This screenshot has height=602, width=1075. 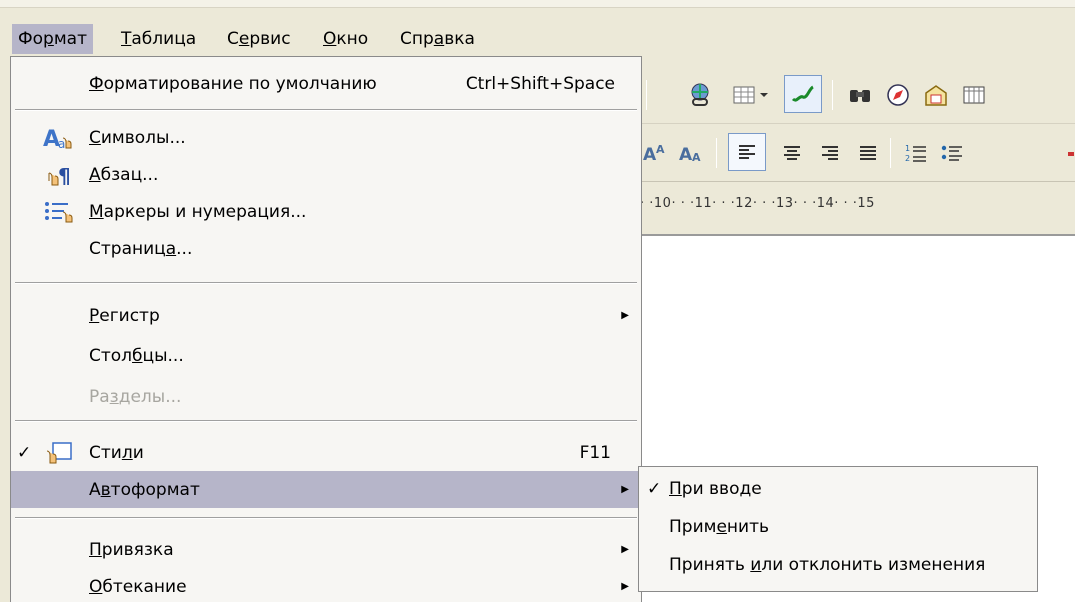 What do you see at coordinates (326, 452) in the screenshot?
I see `menu-item-styles: ✓ Стили F11` at bounding box center [326, 452].